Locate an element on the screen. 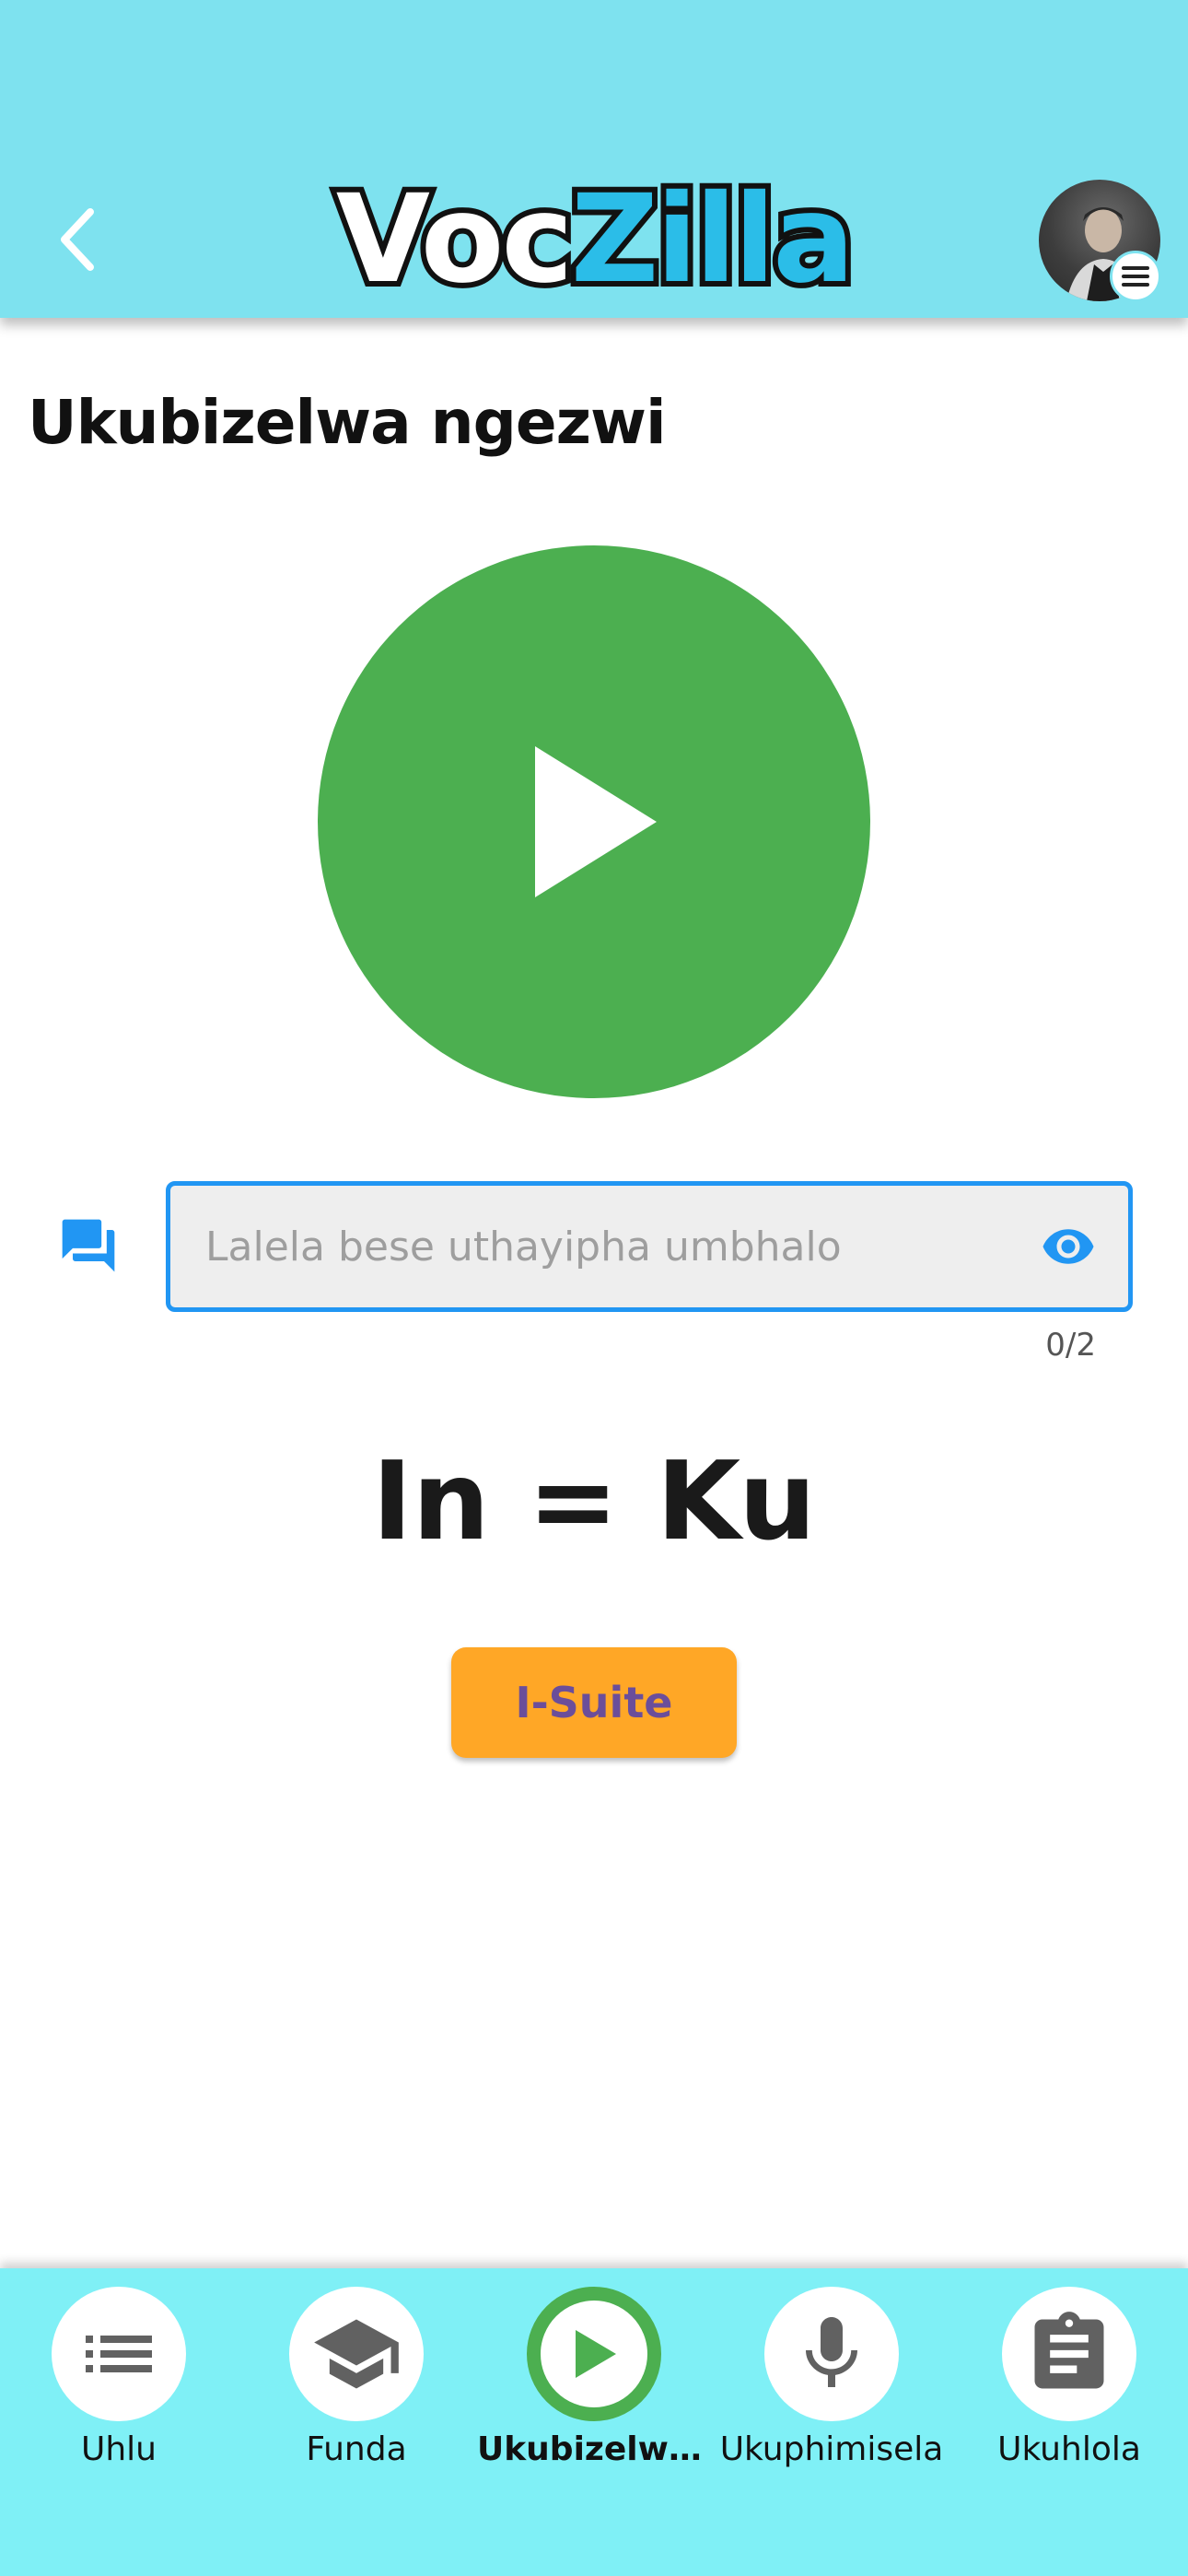  logo-part-2: Zilla is located at coordinates (713, 239).